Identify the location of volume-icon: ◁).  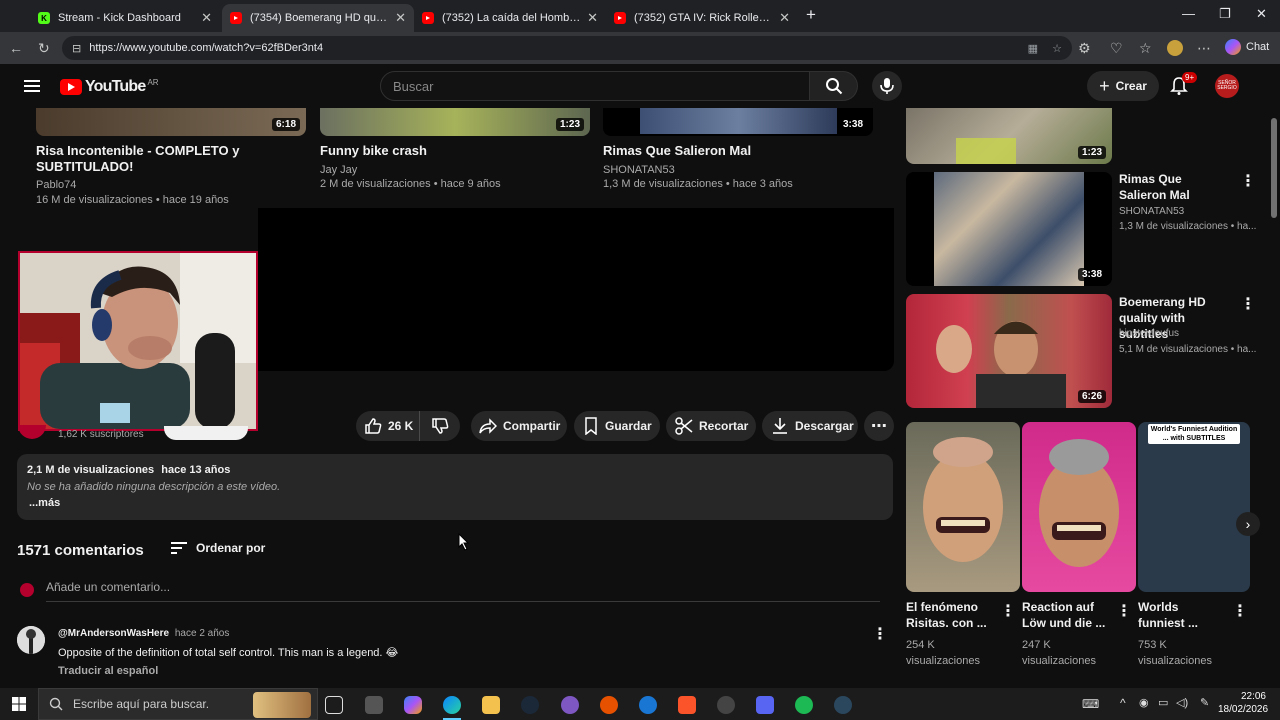
(1182, 702).